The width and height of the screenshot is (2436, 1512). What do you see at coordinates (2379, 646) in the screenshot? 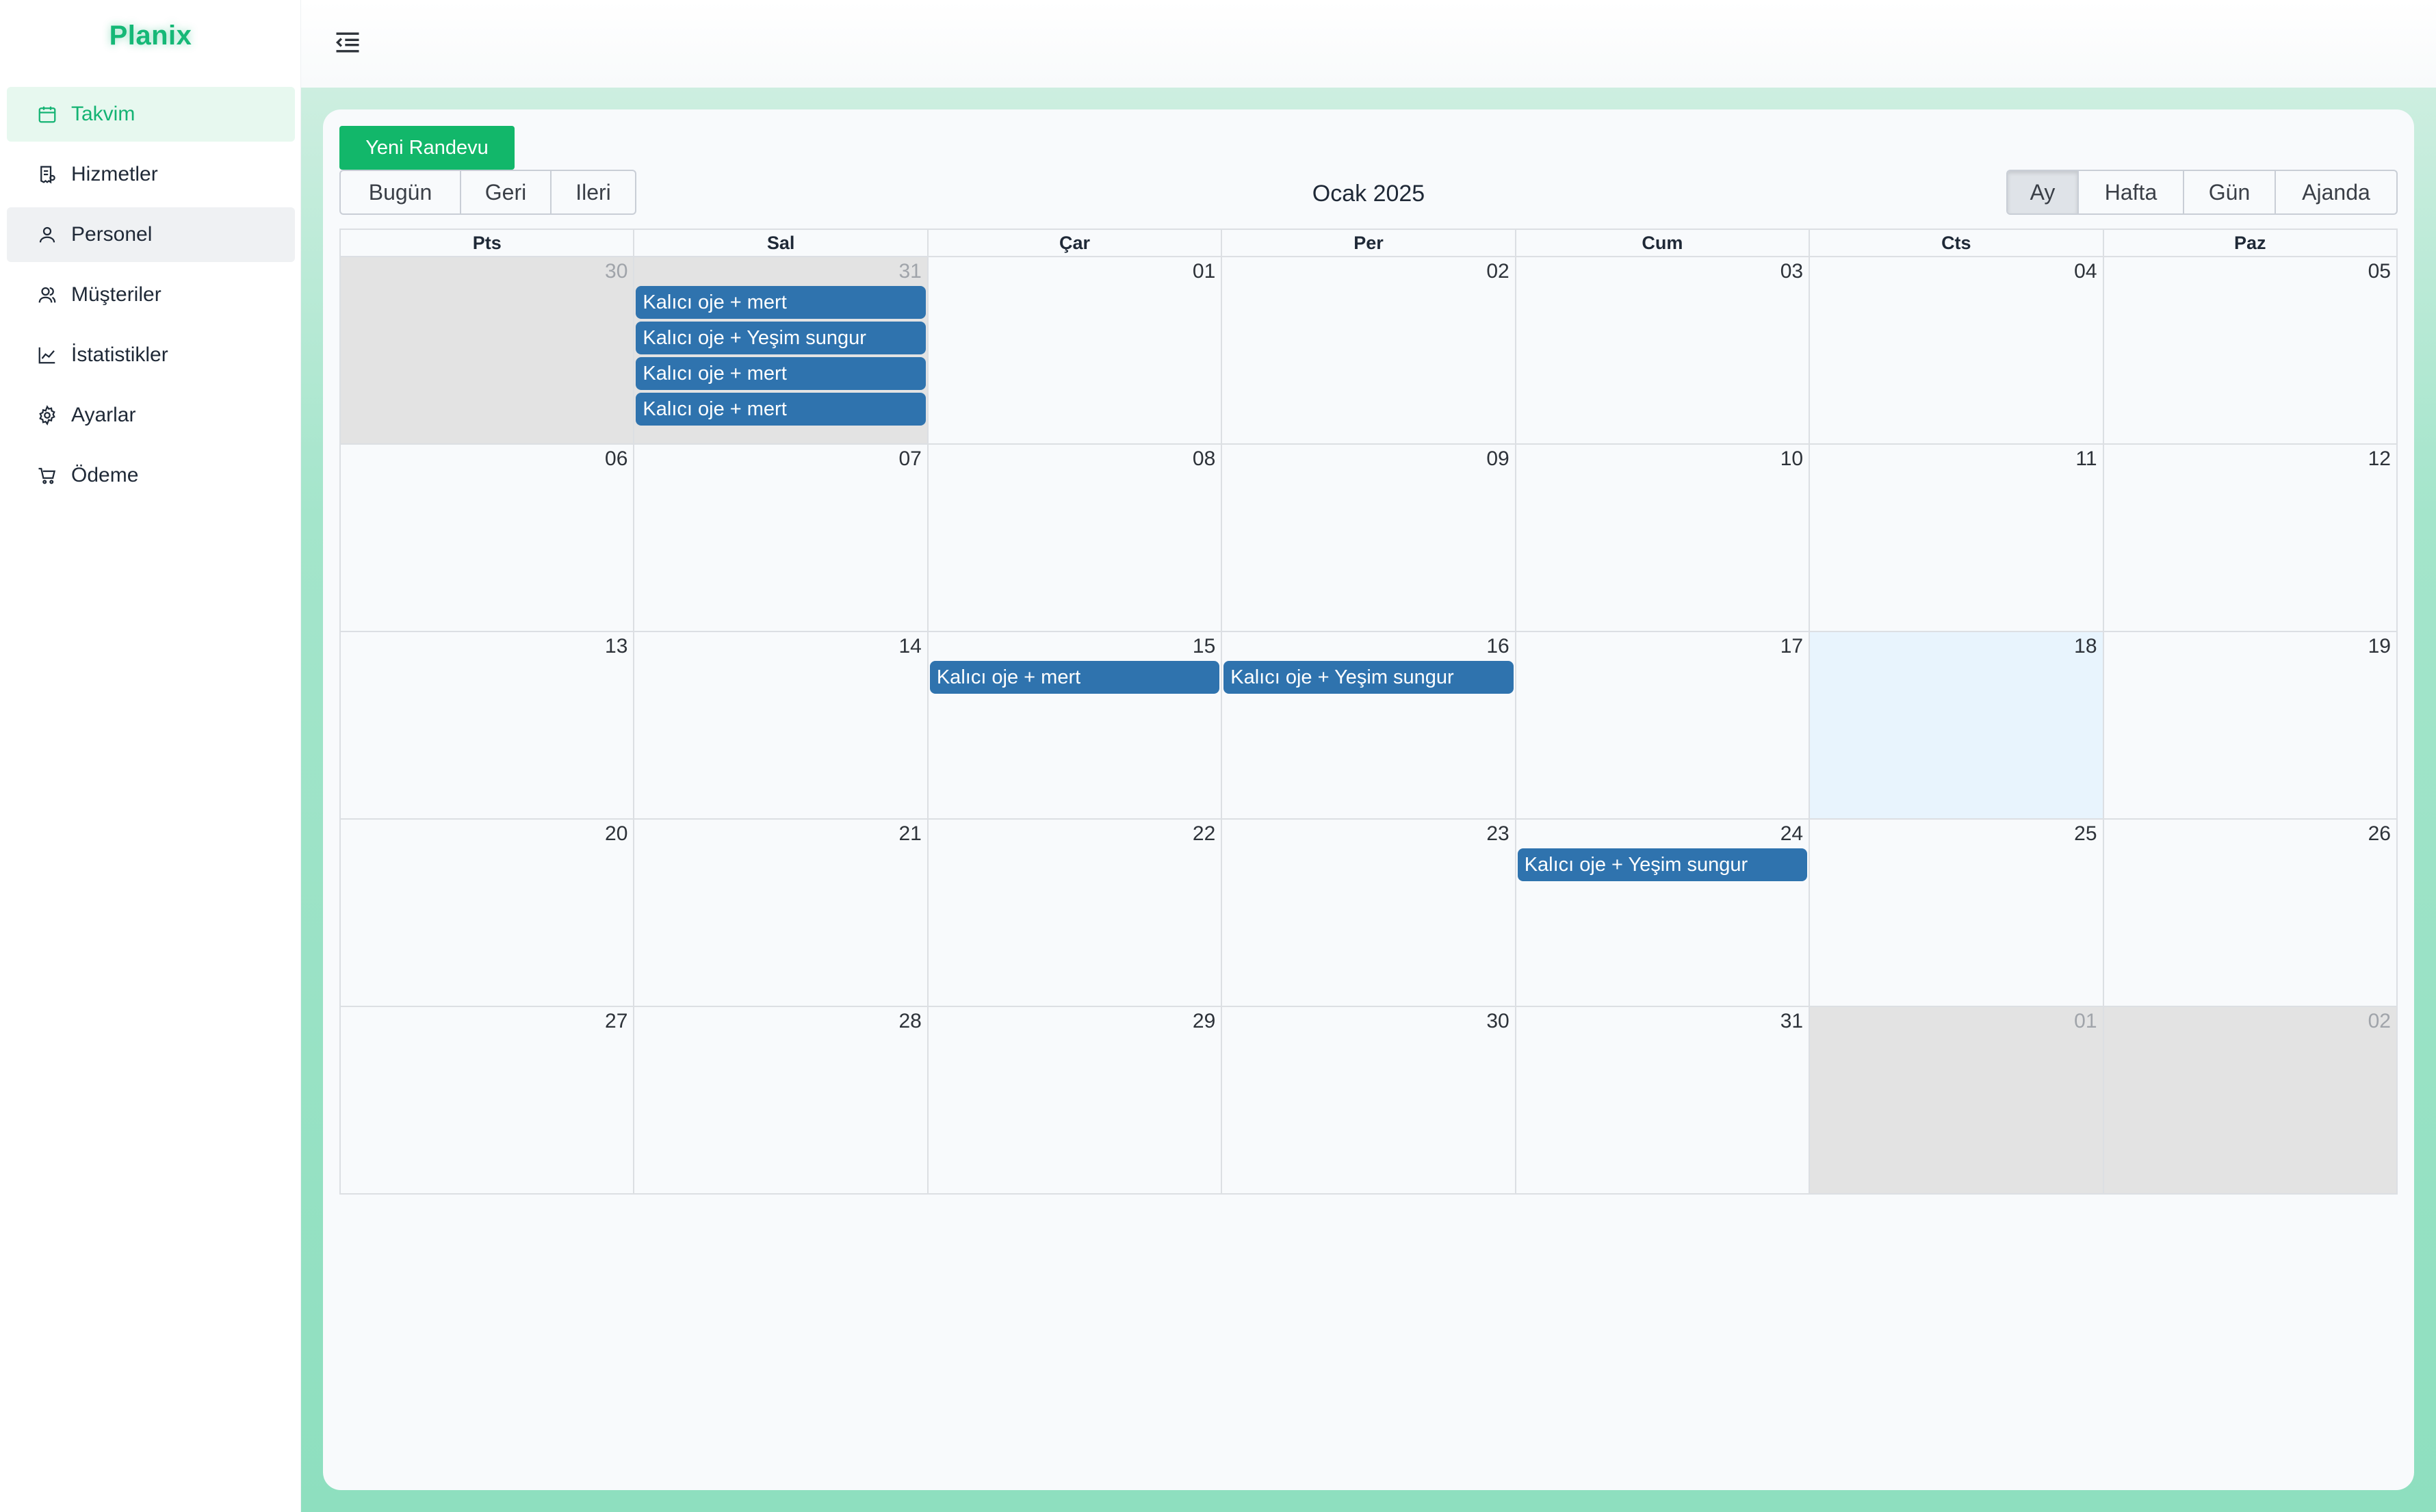
I see `day-number: 19` at bounding box center [2379, 646].